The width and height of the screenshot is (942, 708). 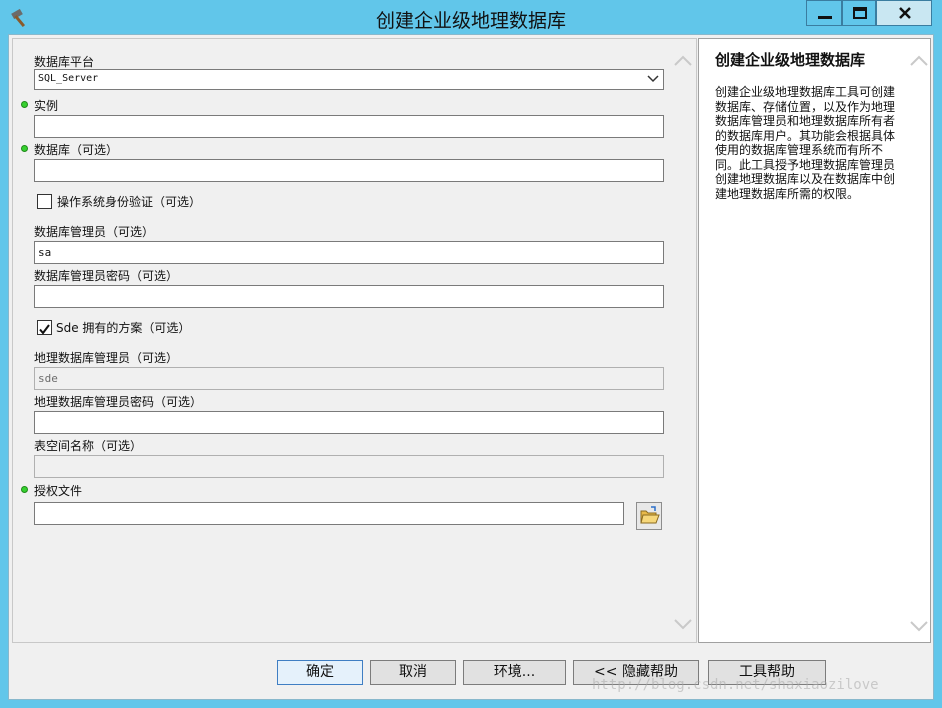 I want to click on tablespace-input, so click(x=349, y=466).